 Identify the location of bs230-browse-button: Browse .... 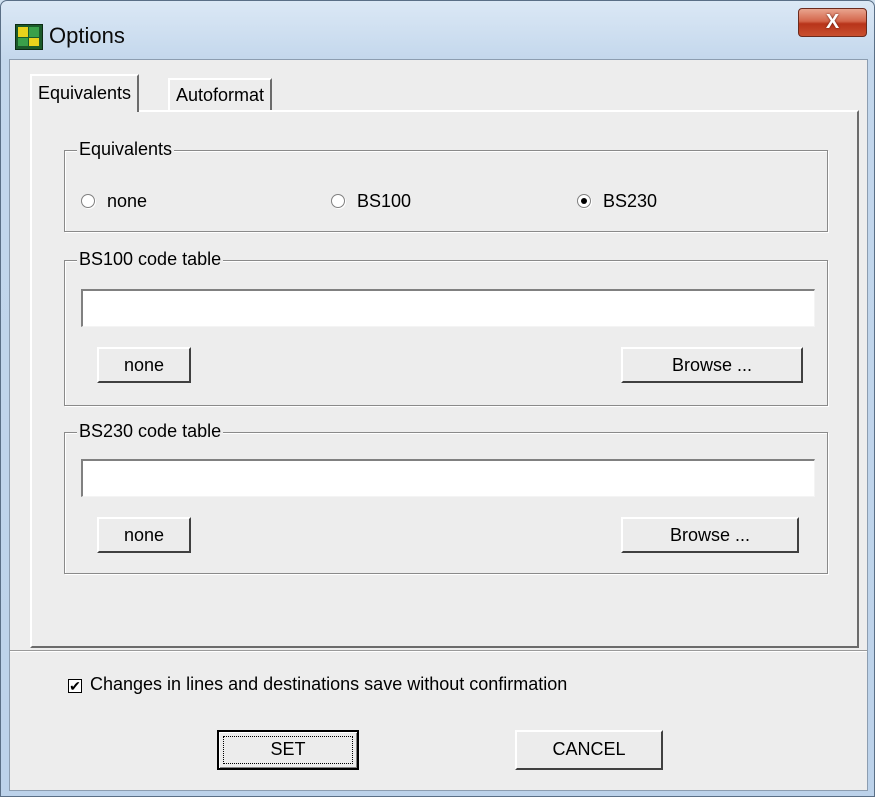
(710, 535).